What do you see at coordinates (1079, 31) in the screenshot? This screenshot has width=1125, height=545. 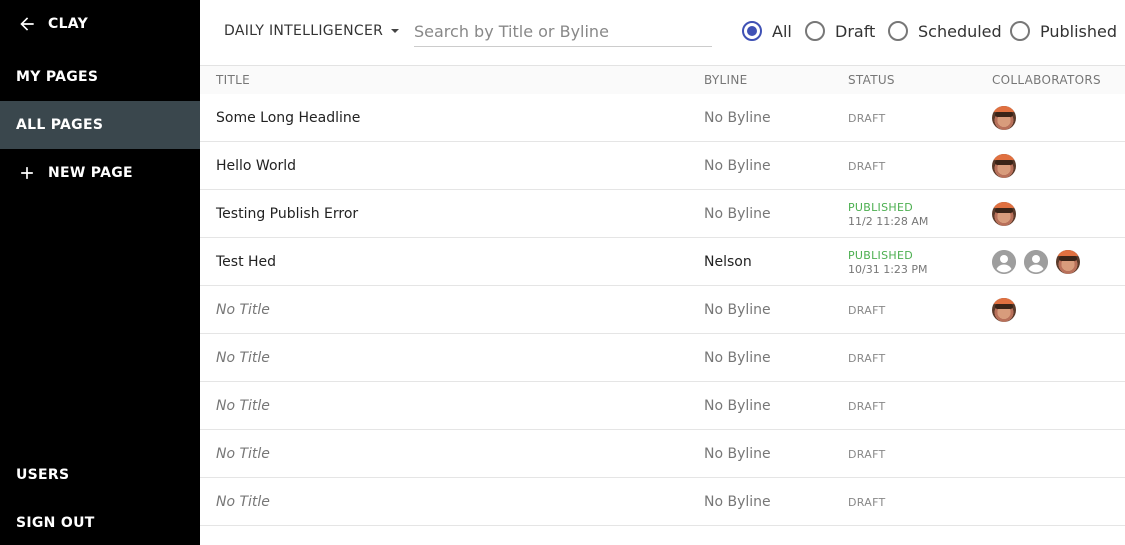 I see `filter-label: Published` at bounding box center [1079, 31].